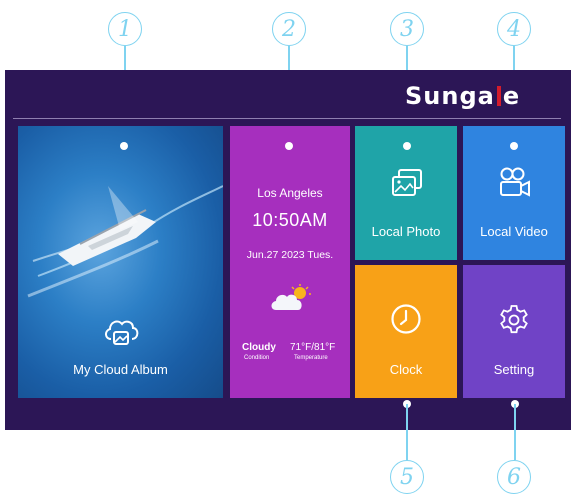  What do you see at coordinates (406, 321) in the screenshot?
I see `clock-icon` at bounding box center [406, 321].